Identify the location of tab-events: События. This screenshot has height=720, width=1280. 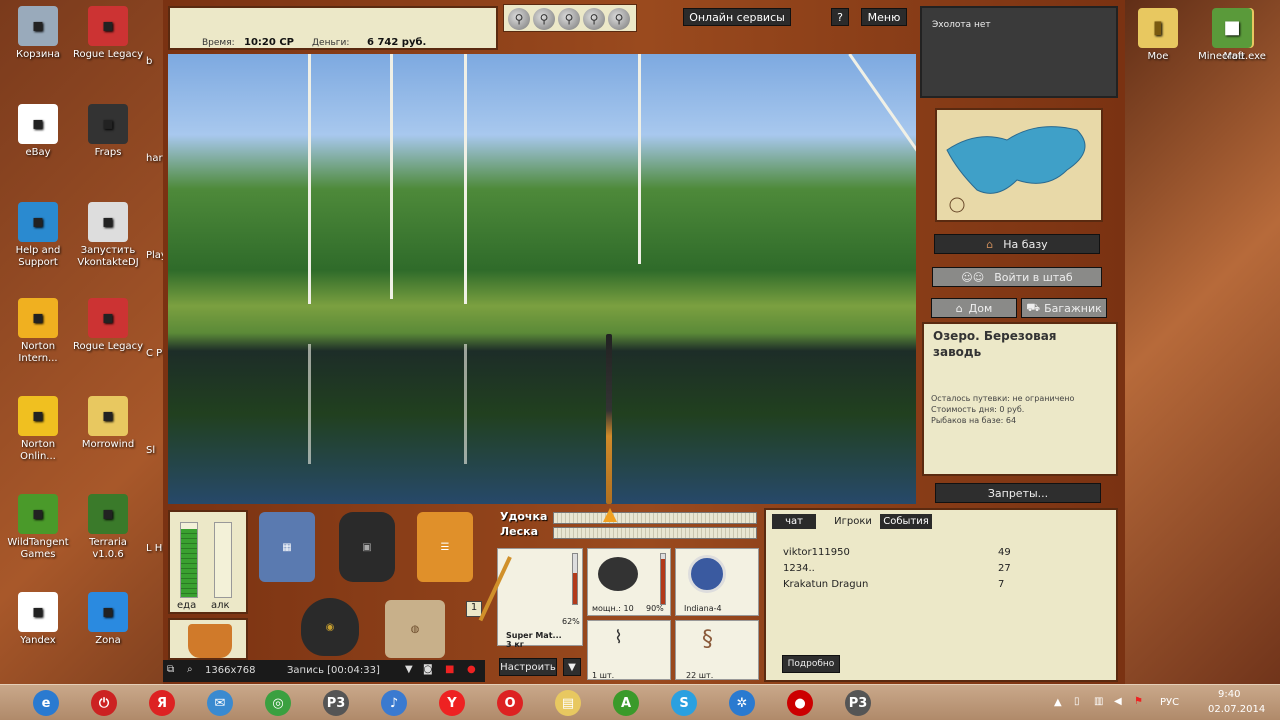
(906, 521).